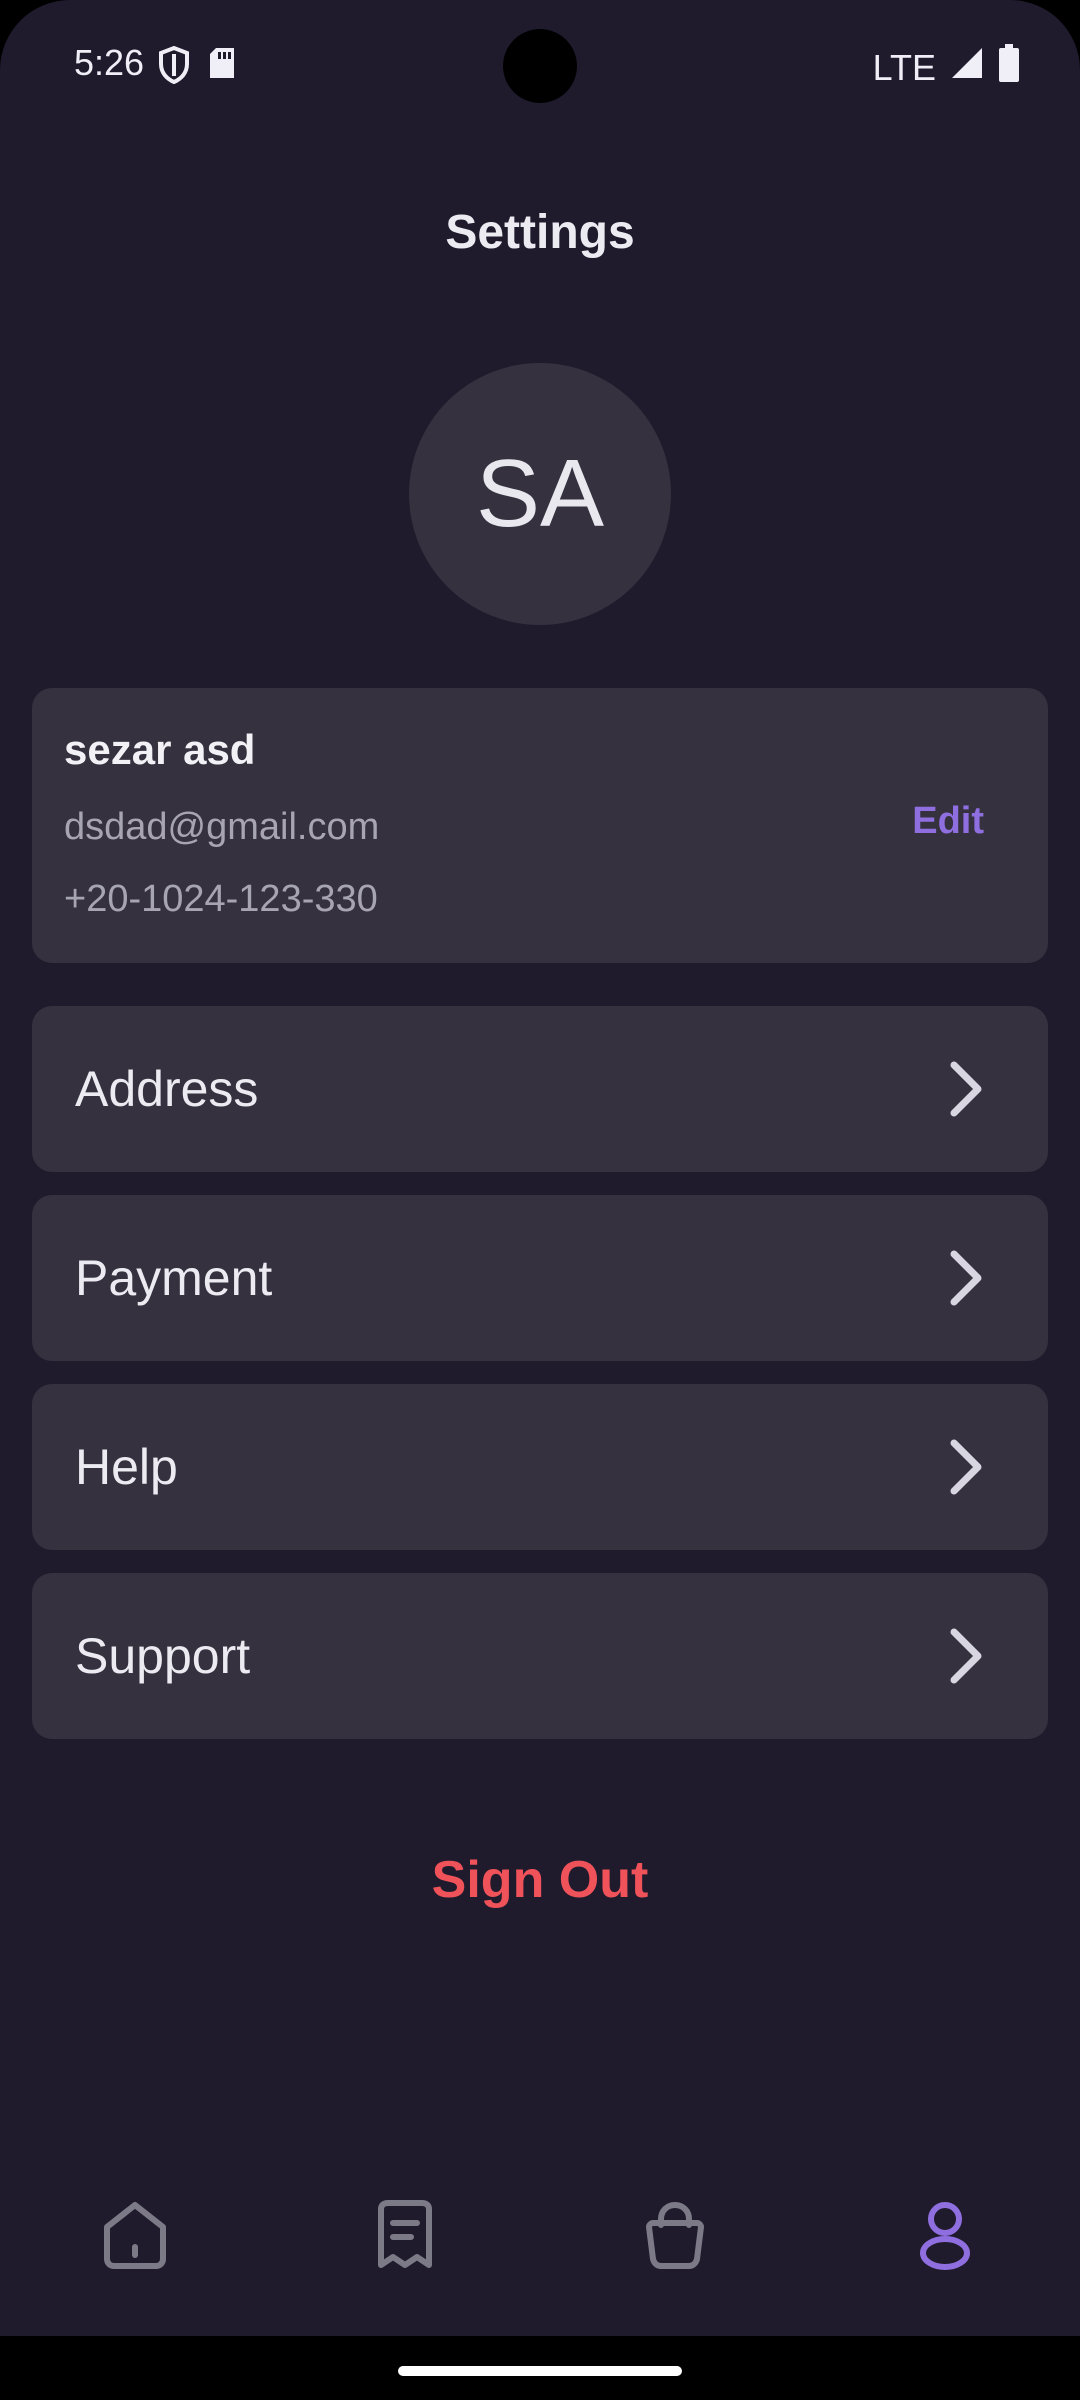  I want to click on menu-item-help: Help, so click(540, 1467).